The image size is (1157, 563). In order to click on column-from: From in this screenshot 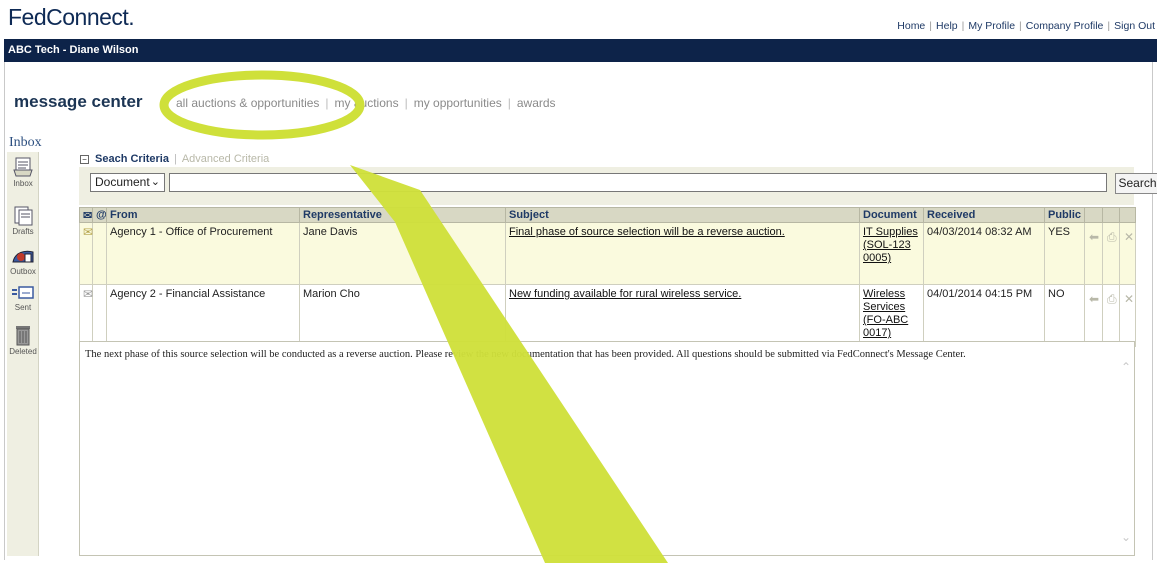, I will do `click(203, 215)`.